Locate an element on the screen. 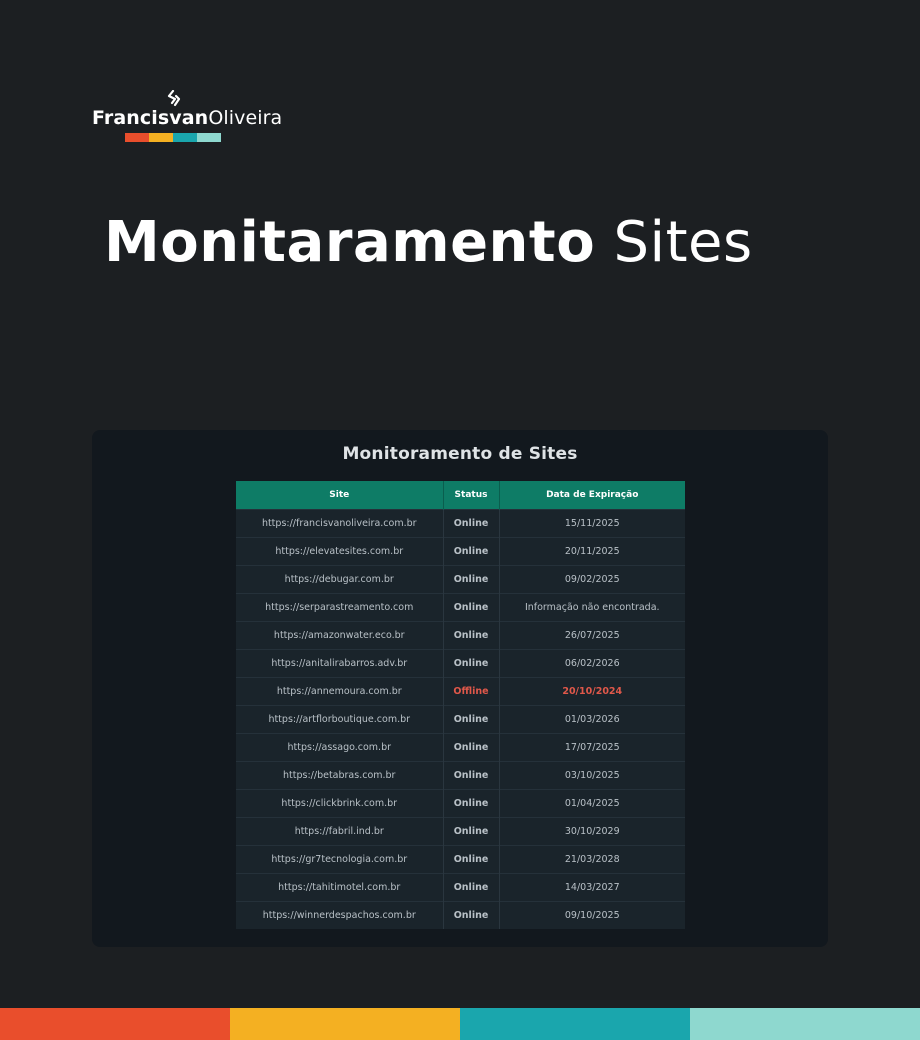 Image resolution: width=920 pixels, height=1040 pixels. site-cell: https://amazonwater.eco.br is located at coordinates (340, 635).